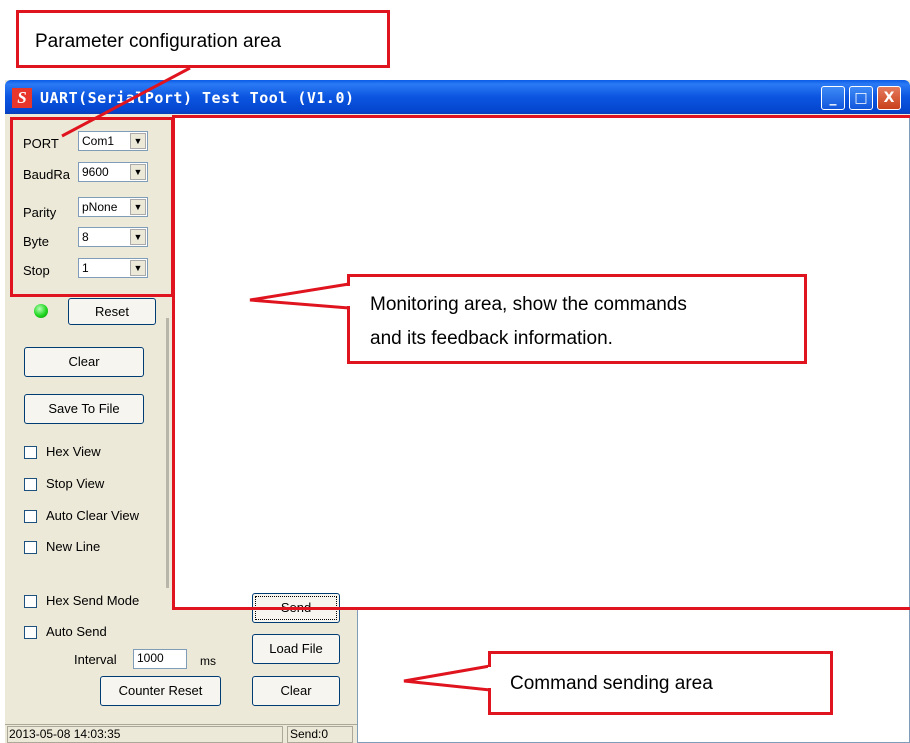 The image size is (910, 743). I want to click on command-area-callout: Command sending area, so click(660, 683).